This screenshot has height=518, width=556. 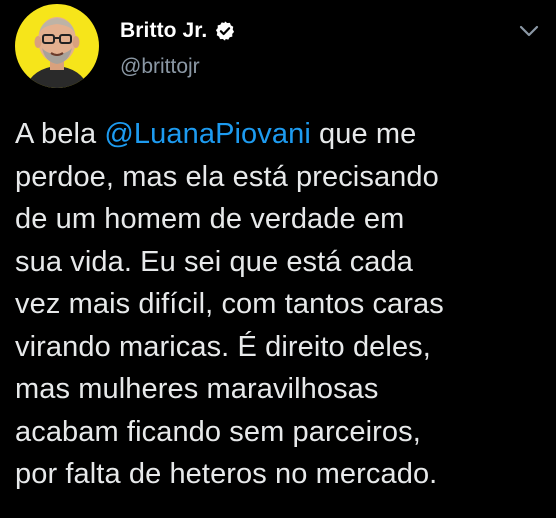 I want to click on tweet-line: sua vida. Eu sei que está cada, so click(x=214, y=261).